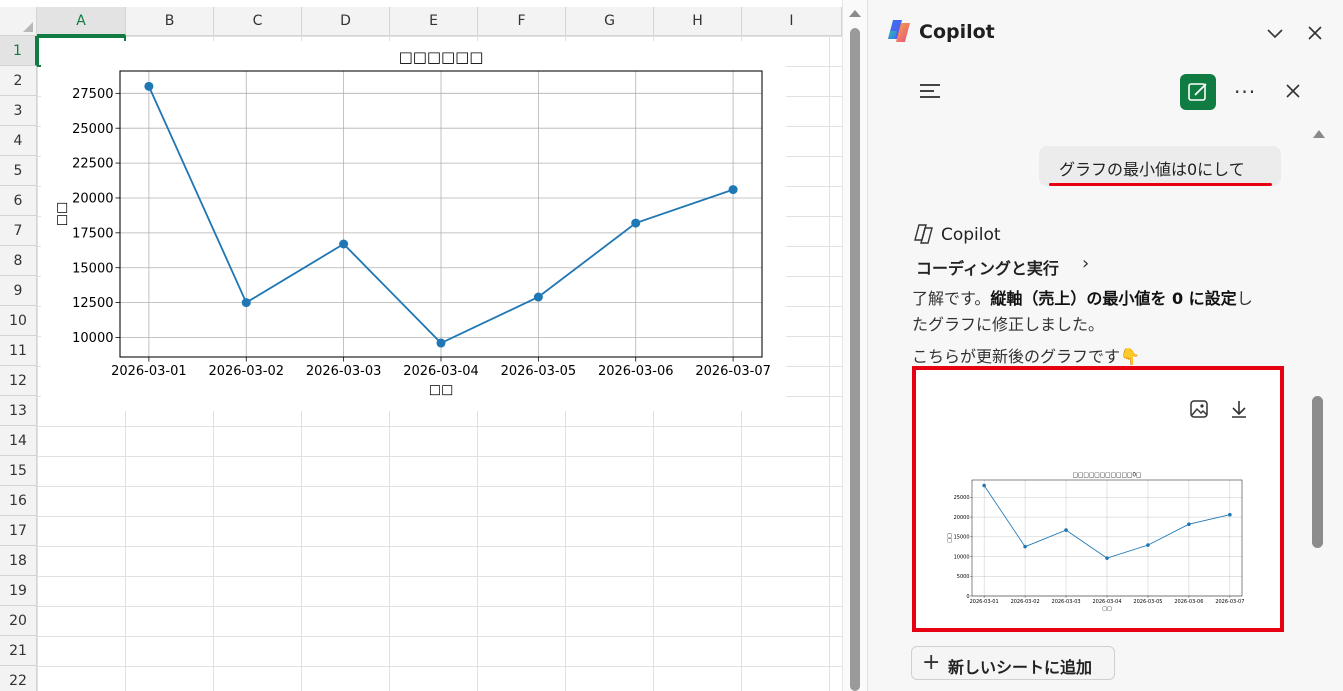 The height and width of the screenshot is (691, 1343). What do you see at coordinates (18, 411) in the screenshot?
I see `row-header-13: 13` at bounding box center [18, 411].